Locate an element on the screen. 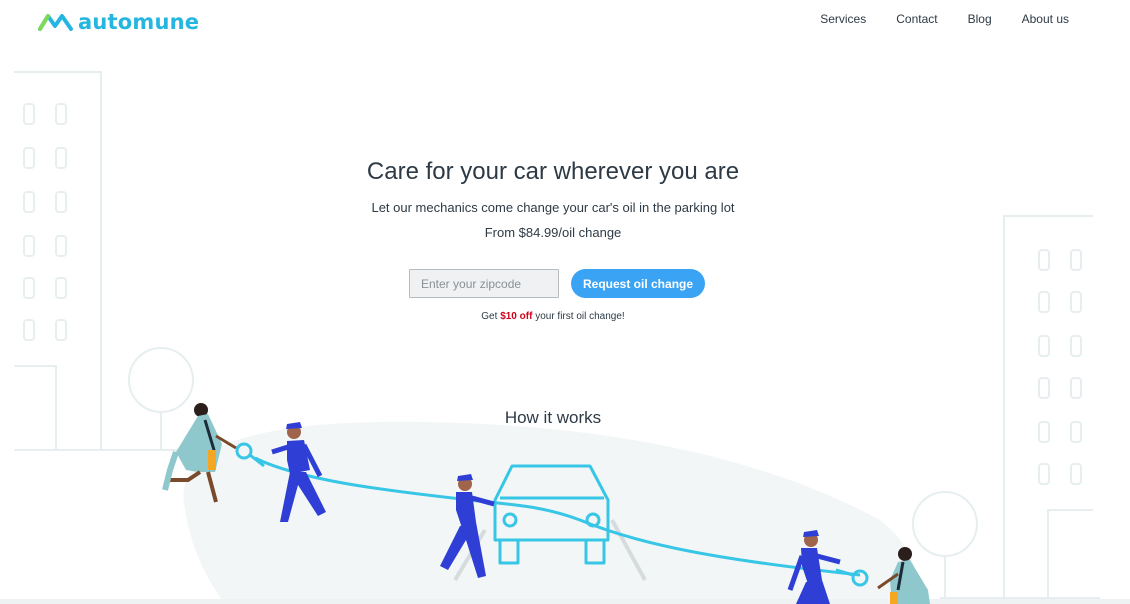 Image resolution: width=1130 pixels, height=604 pixels. tree-icon-left is located at coordinates (161, 398).